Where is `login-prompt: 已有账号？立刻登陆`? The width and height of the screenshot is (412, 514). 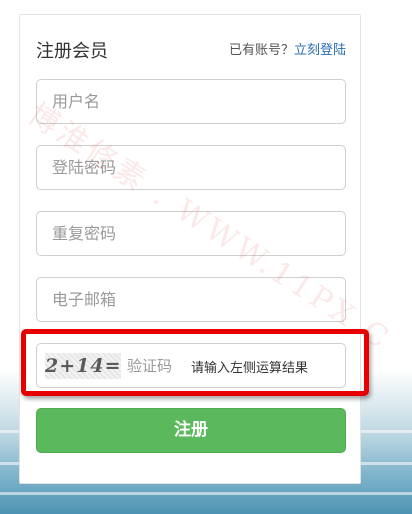 login-prompt: 已有账号？立刻登陆 is located at coordinates (287, 48).